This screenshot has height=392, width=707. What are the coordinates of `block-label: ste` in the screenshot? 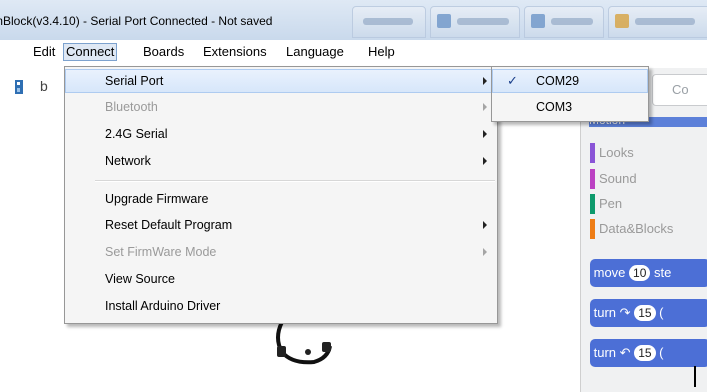 It's located at (663, 272).